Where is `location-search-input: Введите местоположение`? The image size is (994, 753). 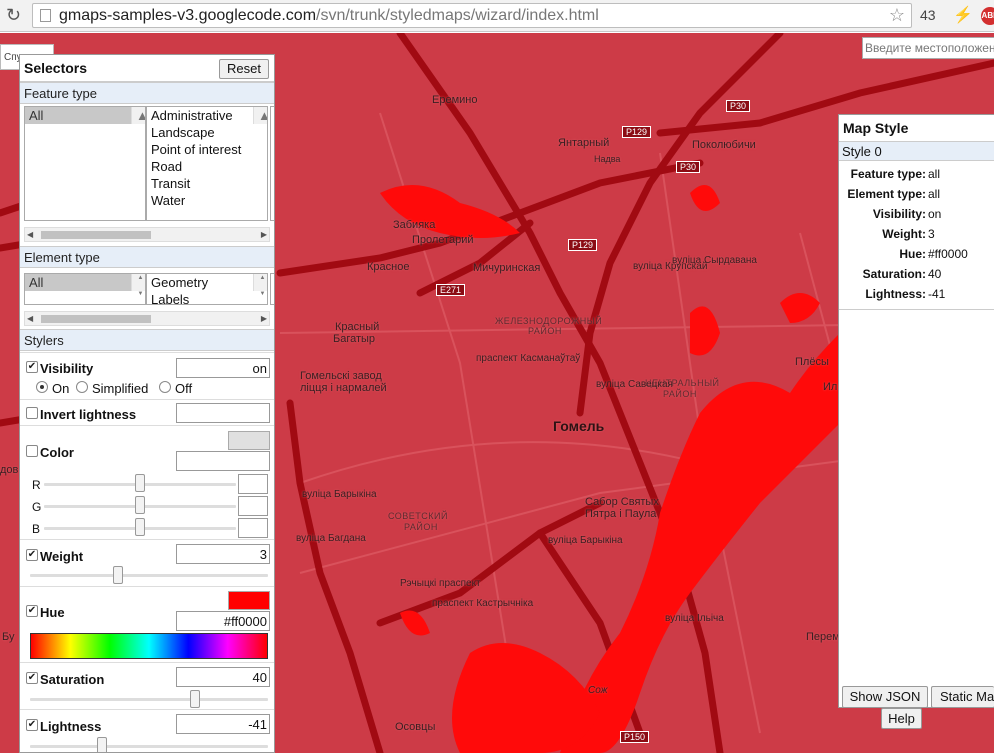
location-search-input: Введите местоположение is located at coordinates (928, 48).